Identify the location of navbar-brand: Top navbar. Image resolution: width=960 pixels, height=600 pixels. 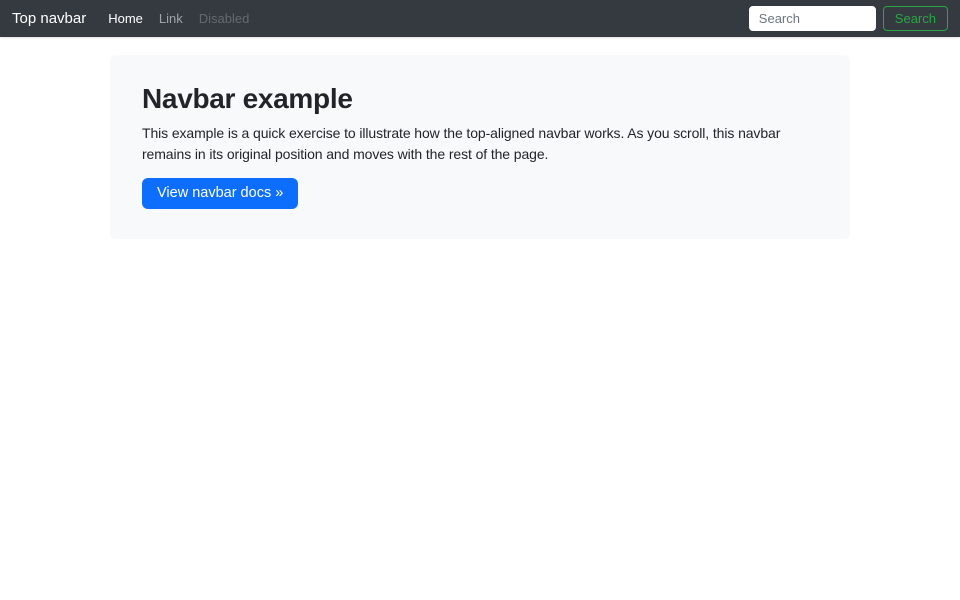
(49, 18).